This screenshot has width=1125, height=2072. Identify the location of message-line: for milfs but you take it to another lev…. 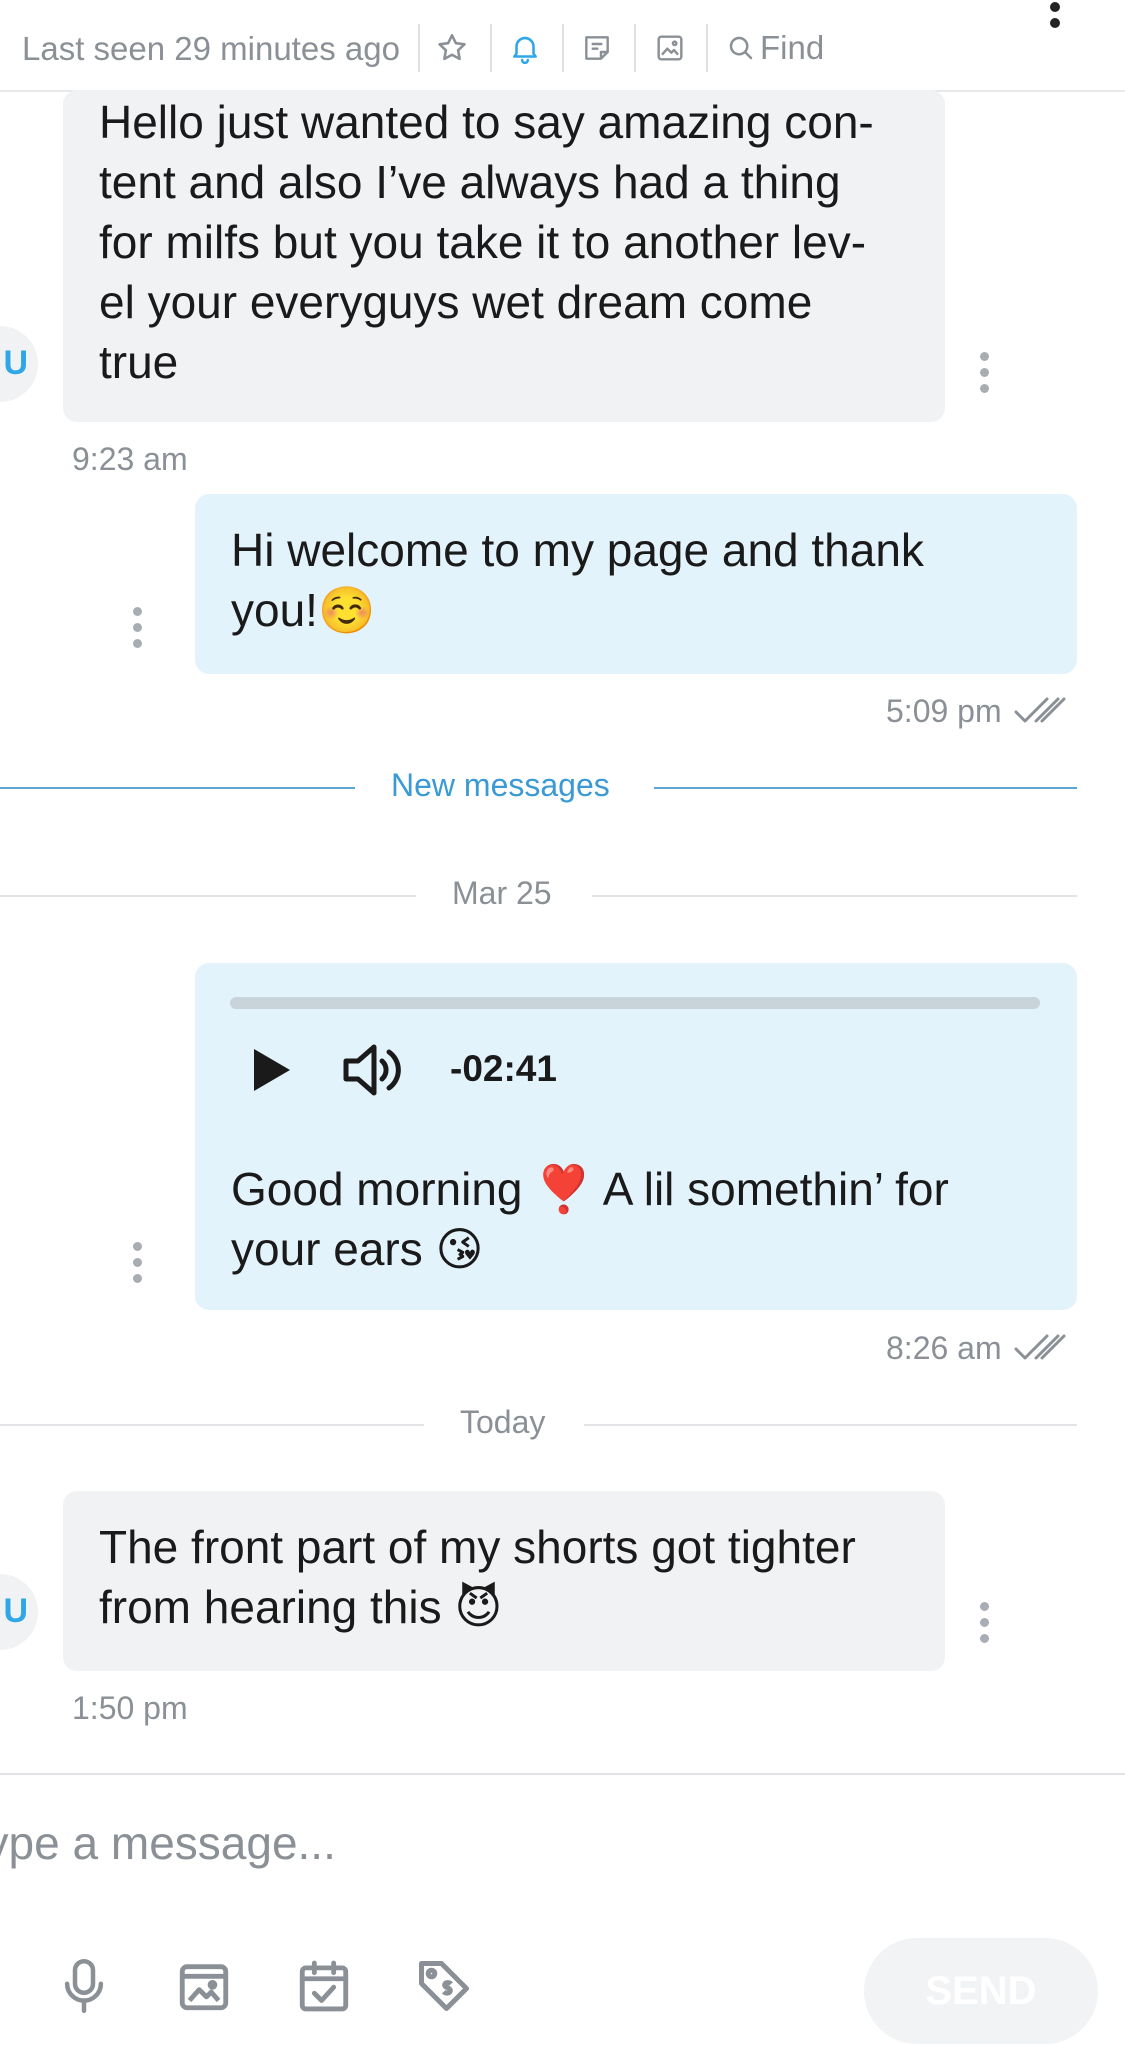
(483, 242).